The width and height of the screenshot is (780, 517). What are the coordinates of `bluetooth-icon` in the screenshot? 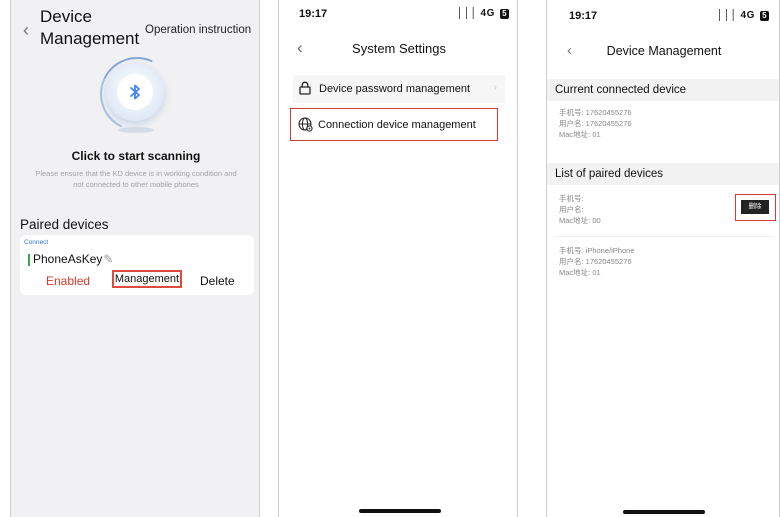 It's located at (135, 92).